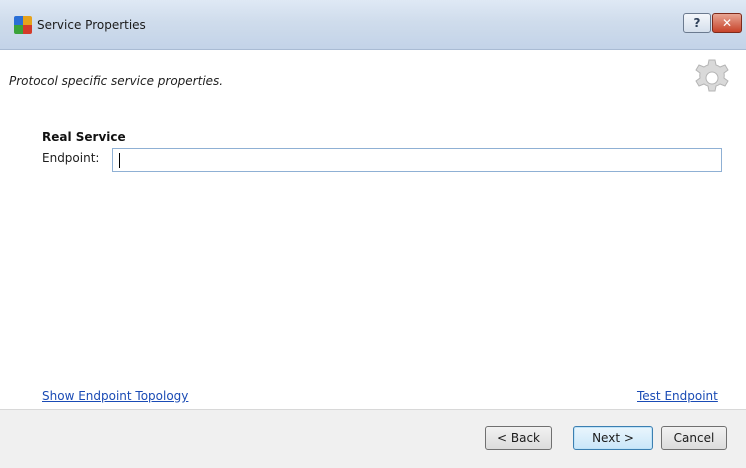  I want to click on test-endpoint-link: Test Endpoint, so click(677, 396).